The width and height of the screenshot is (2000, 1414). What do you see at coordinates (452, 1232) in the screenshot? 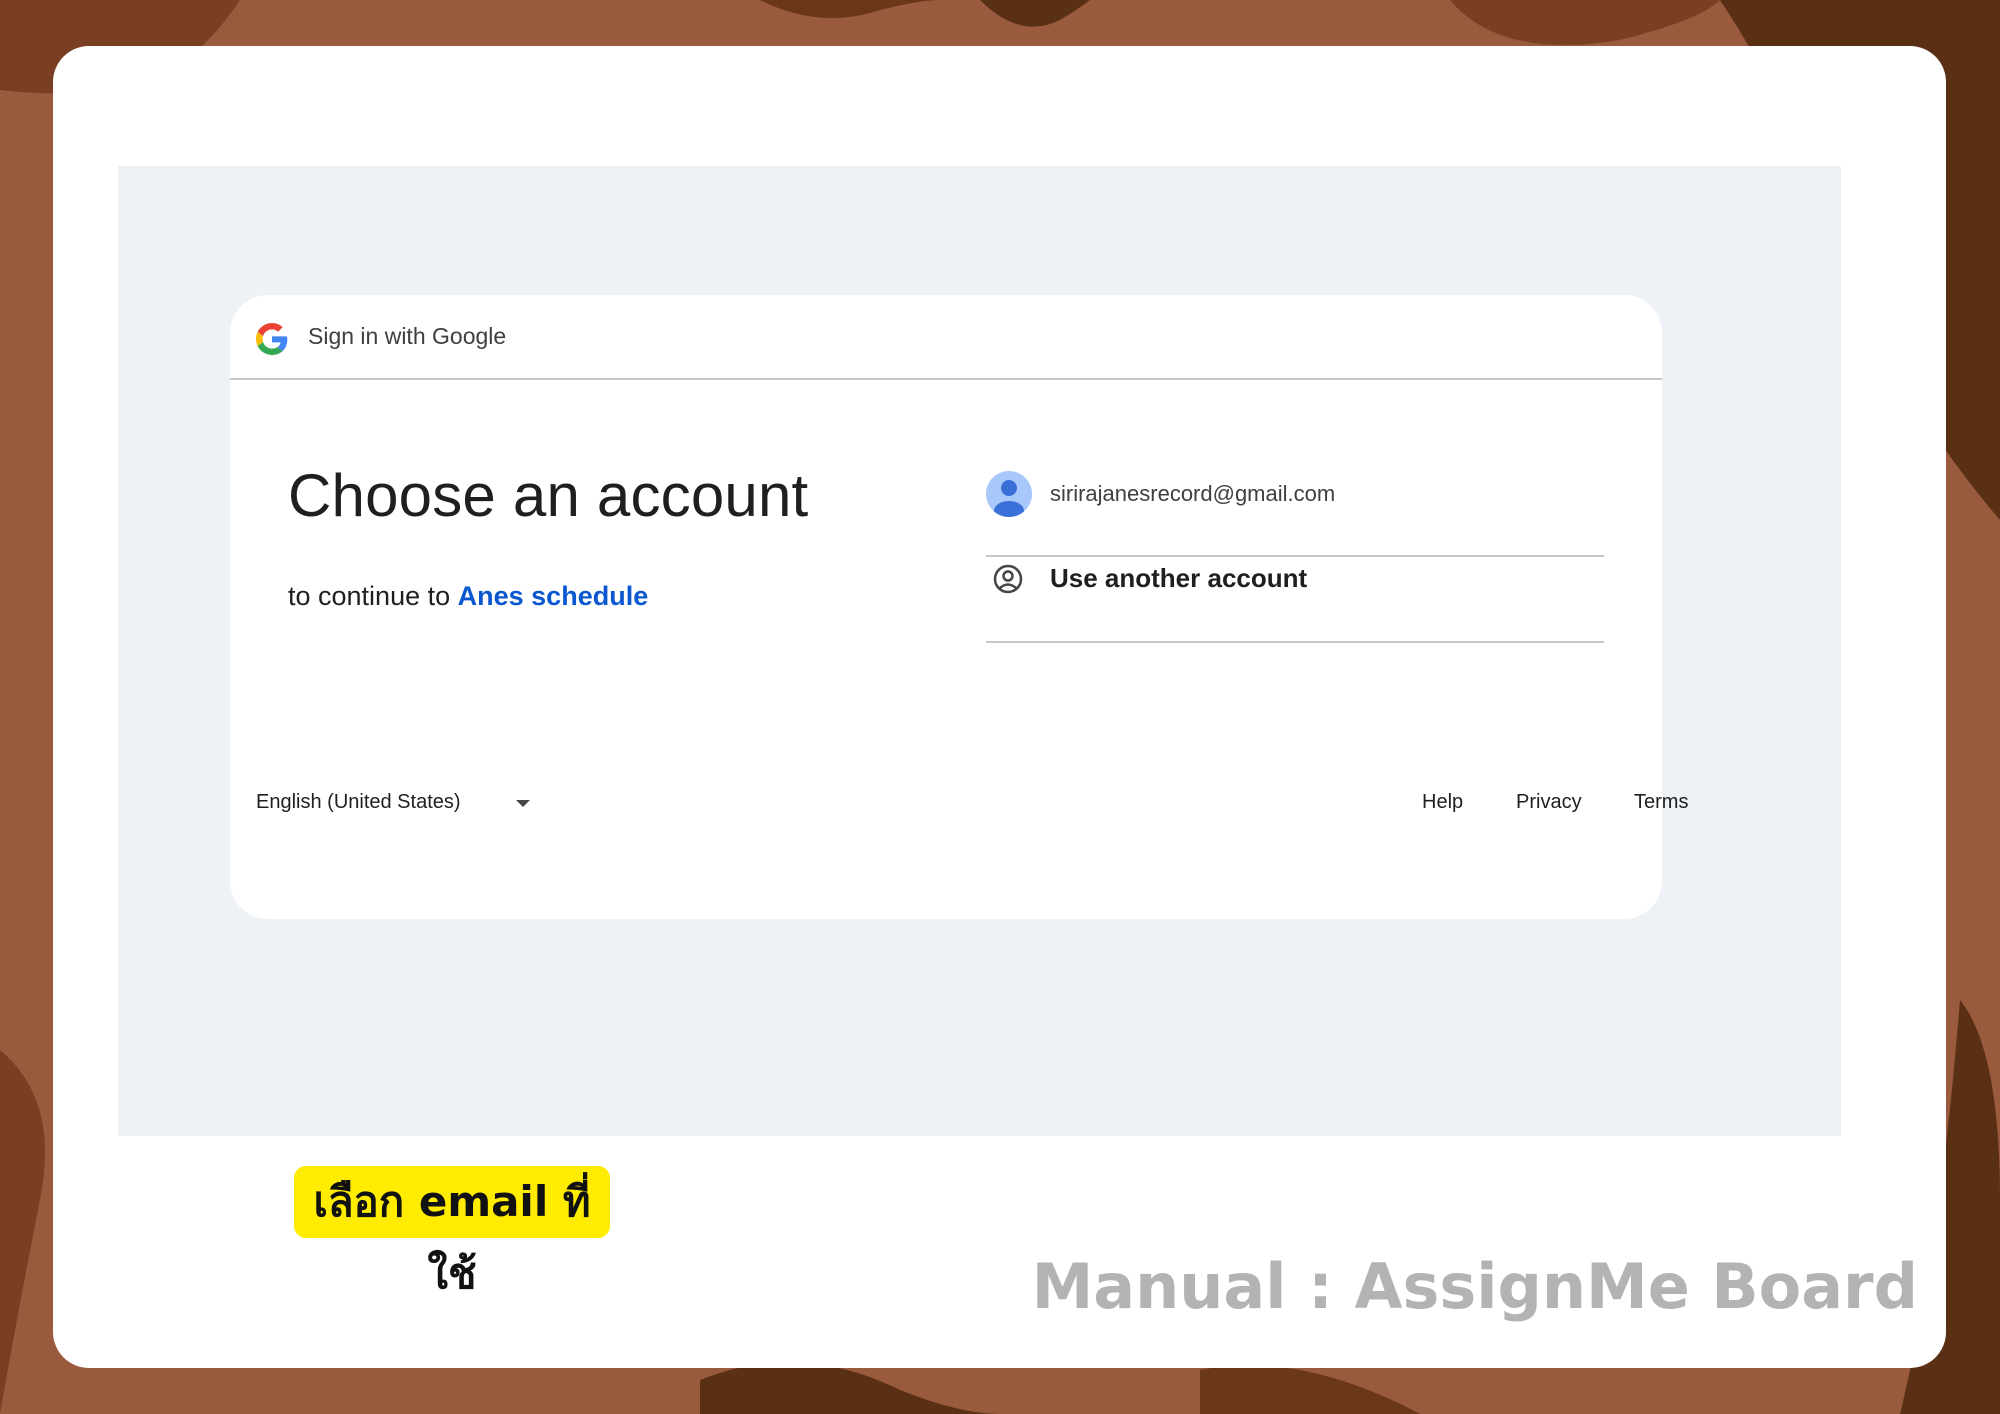
I see `instruction-badge: เลือก email ที่ใช้` at bounding box center [452, 1232].